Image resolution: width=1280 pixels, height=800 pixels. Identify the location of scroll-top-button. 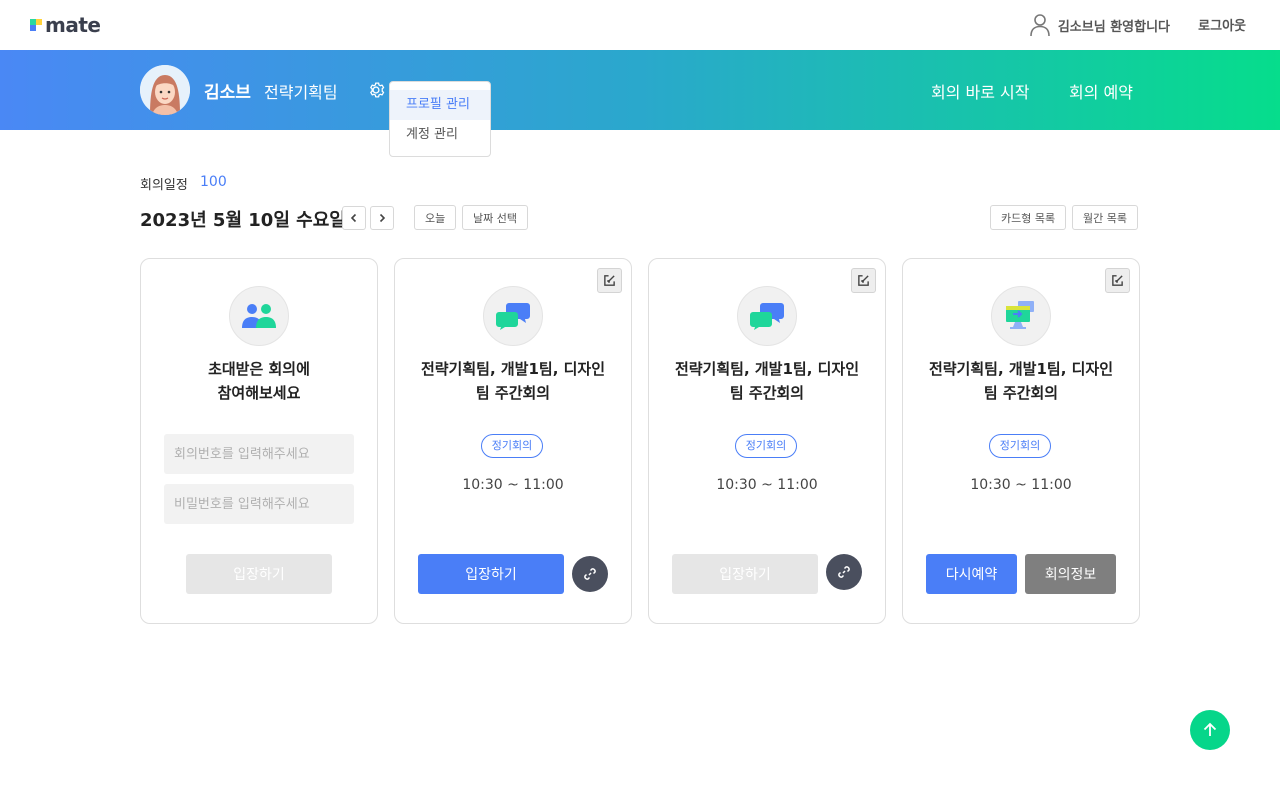
(1210, 730).